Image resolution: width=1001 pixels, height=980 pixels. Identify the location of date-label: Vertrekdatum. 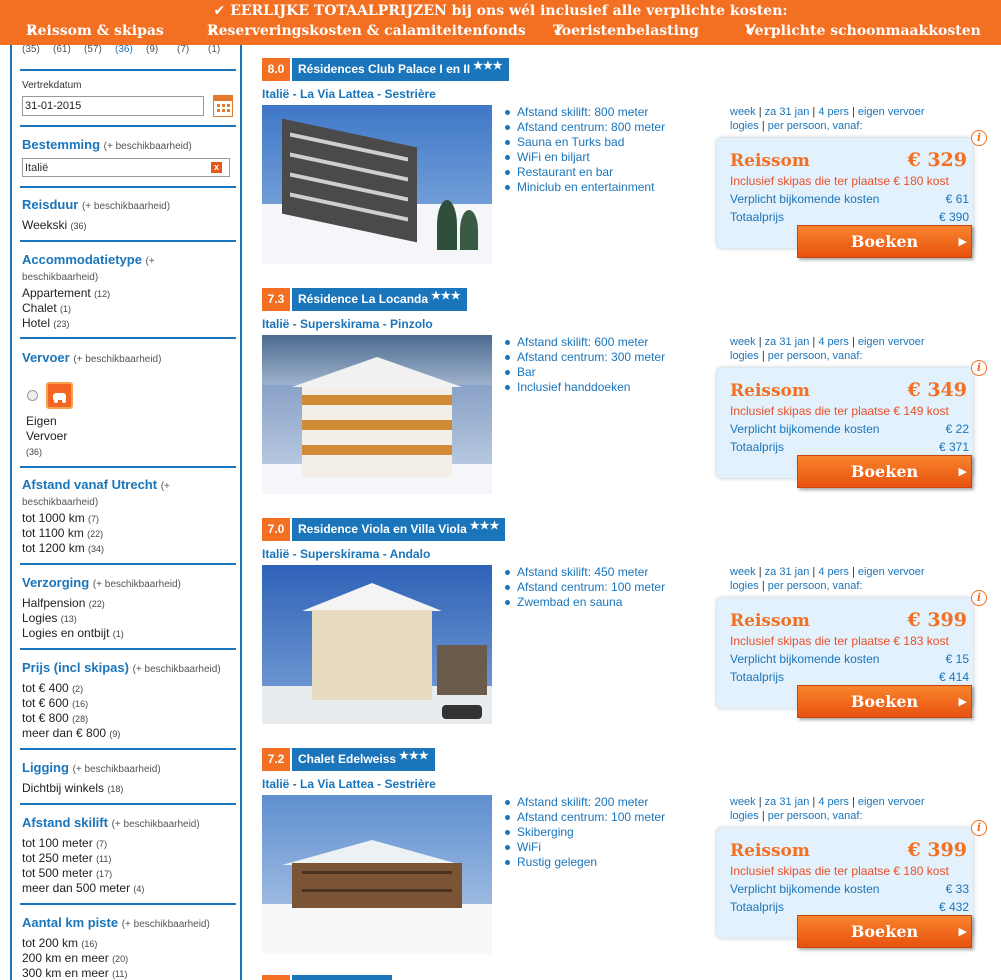
(52, 85).